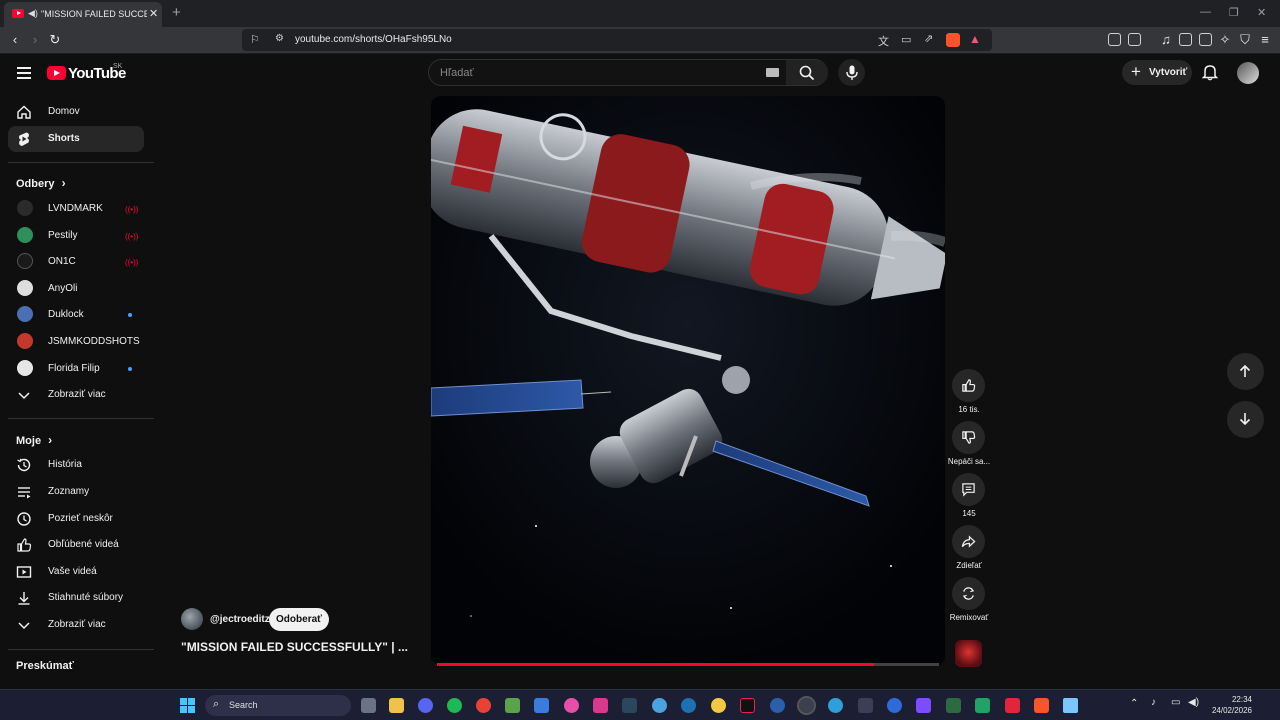  What do you see at coordinates (76, 598) in the screenshot?
I see `sidebar-item-downloads: Stiahnuté súbory` at bounding box center [76, 598].